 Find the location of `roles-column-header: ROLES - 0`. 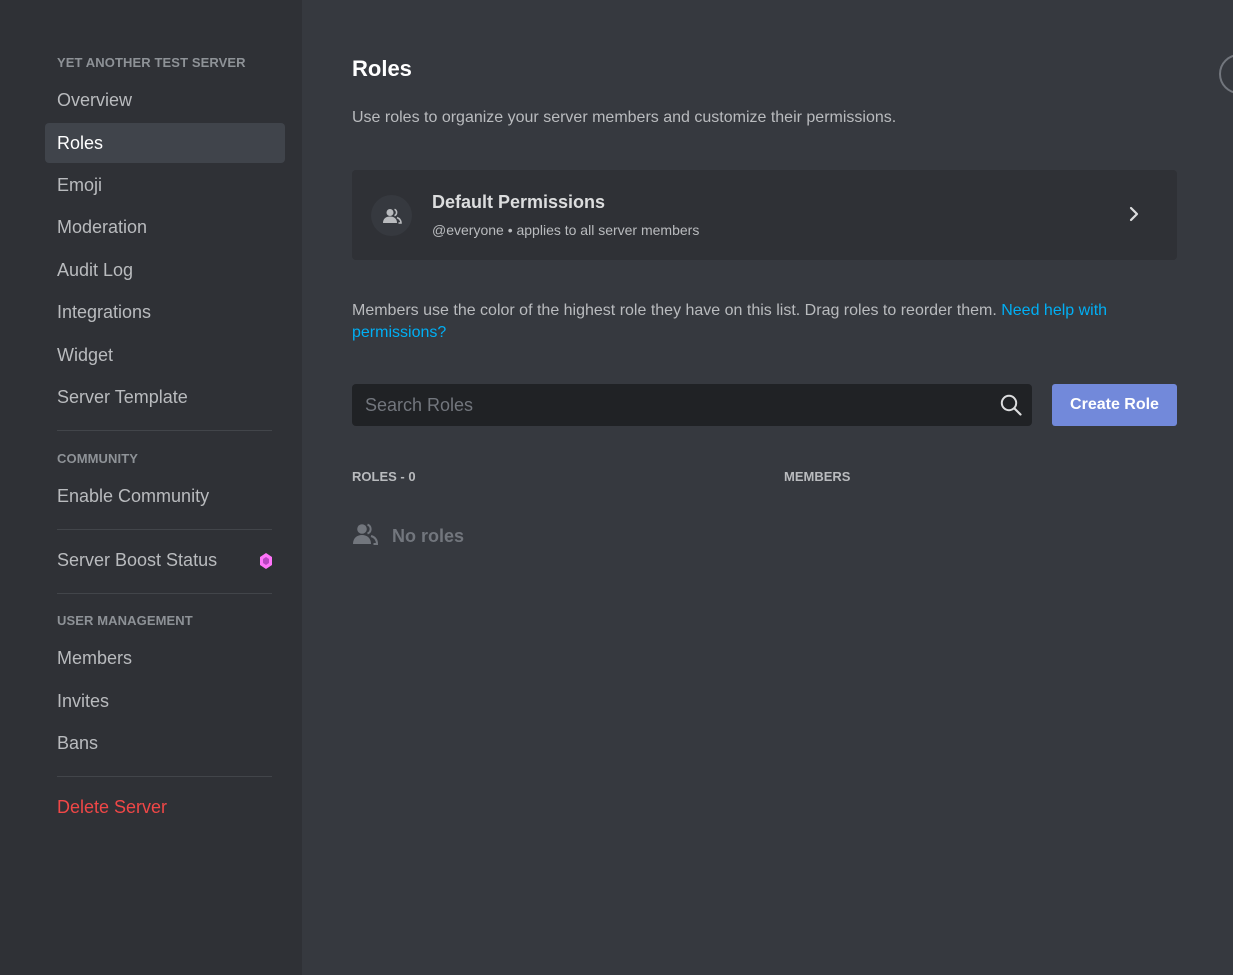

roles-column-header: ROLES - 0 is located at coordinates (384, 476).